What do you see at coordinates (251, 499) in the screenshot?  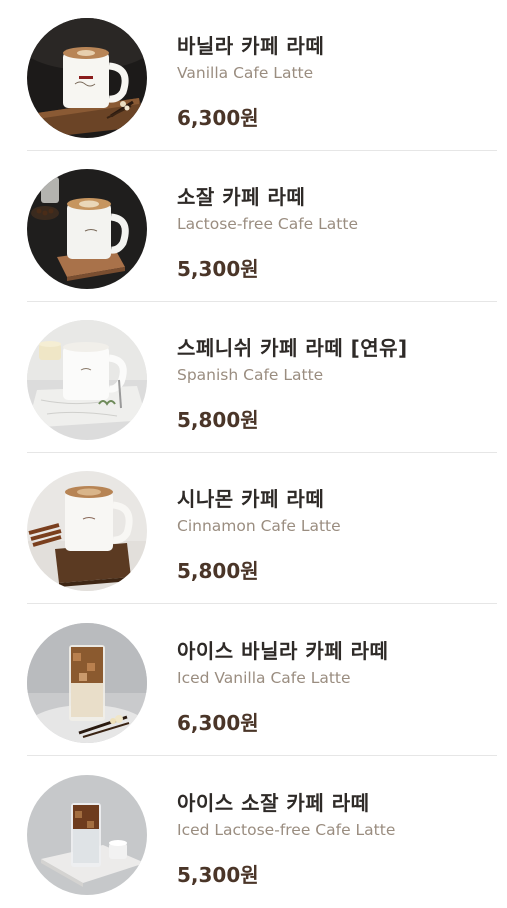 I see `product-name-ko: 시나몬 카페 라떼` at bounding box center [251, 499].